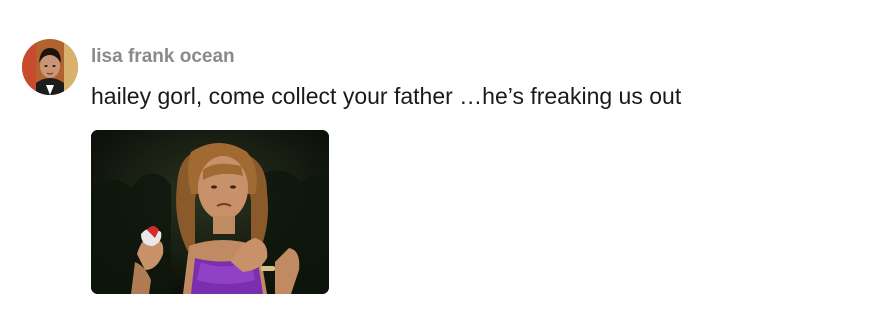 The width and height of the screenshot is (880, 309). Describe the element at coordinates (163, 57) in the screenshot. I see `author-name: lisa frank ocean` at that location.